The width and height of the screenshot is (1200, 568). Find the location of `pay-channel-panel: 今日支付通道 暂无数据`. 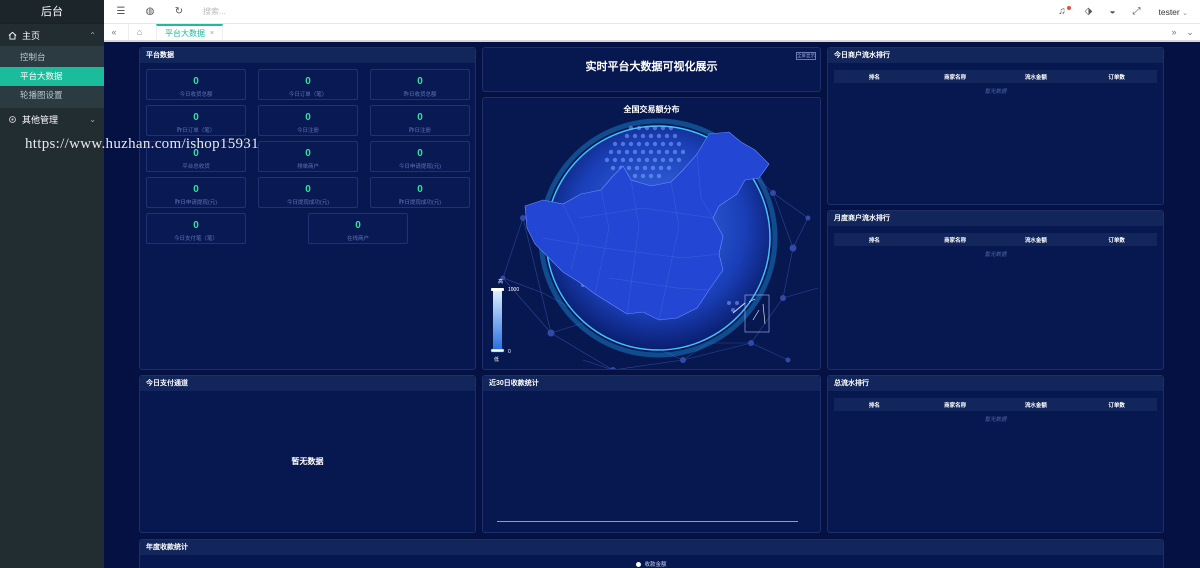

pay-channel-panel: 今日支付通道 暂无数据 is located at coordinates (307, 454).